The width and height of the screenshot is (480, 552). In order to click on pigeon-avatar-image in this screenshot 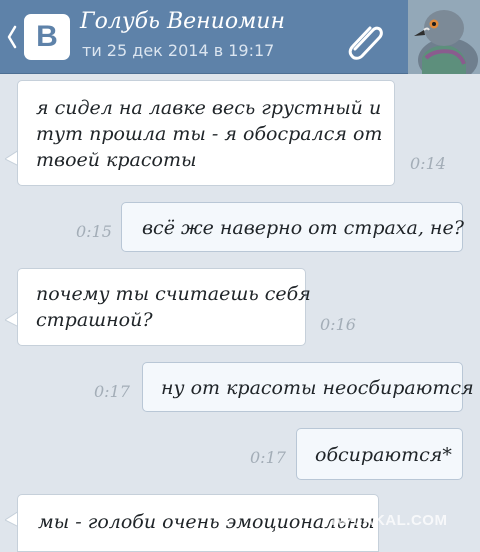, I will do `click(444, 37)`.